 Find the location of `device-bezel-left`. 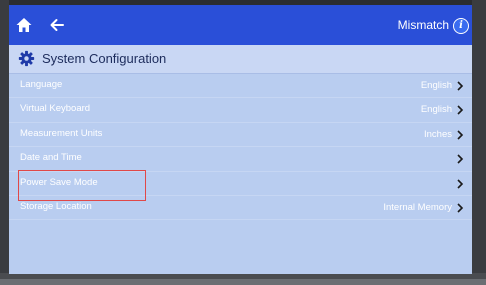

device-bezel-left is located at coordinates (4, 142).